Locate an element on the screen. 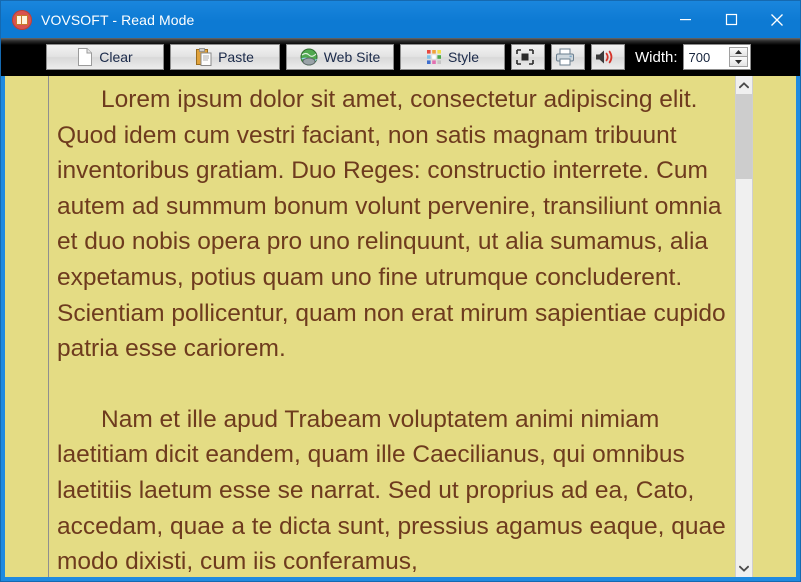  paste-label: Paste is located at coordinates (236, 57).